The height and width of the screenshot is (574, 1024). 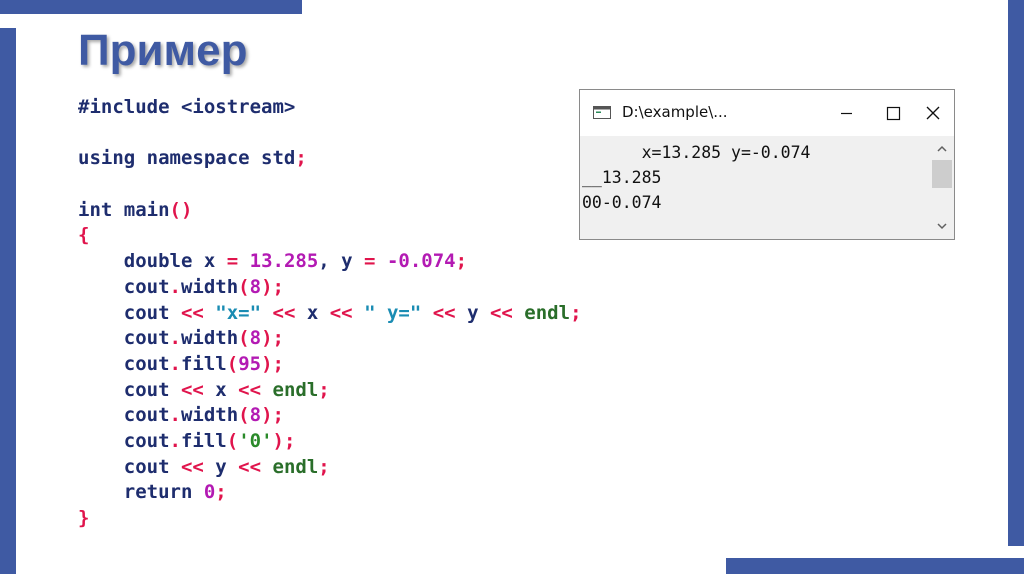 What do you see at coordinates (622, 177) in the screenshot?
I see `console-output-line: __13.285` at bounding box center [622, 177].